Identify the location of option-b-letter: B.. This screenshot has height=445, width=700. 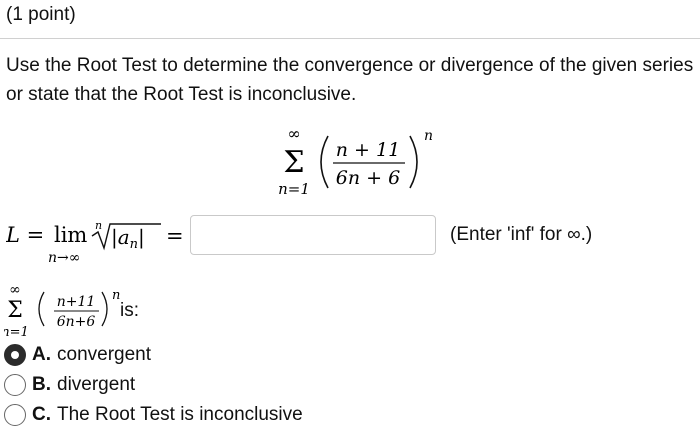
(41, 384).